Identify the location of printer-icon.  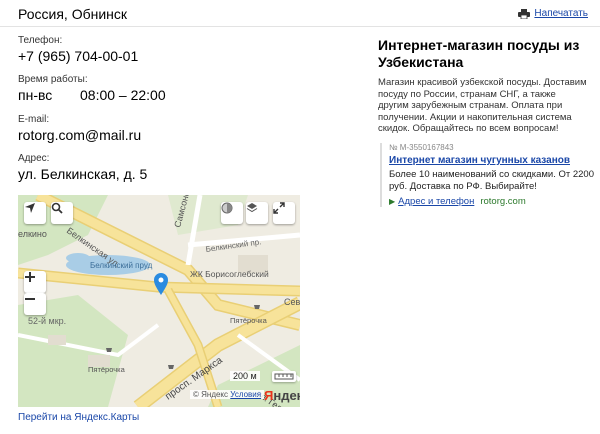
(524, 13).